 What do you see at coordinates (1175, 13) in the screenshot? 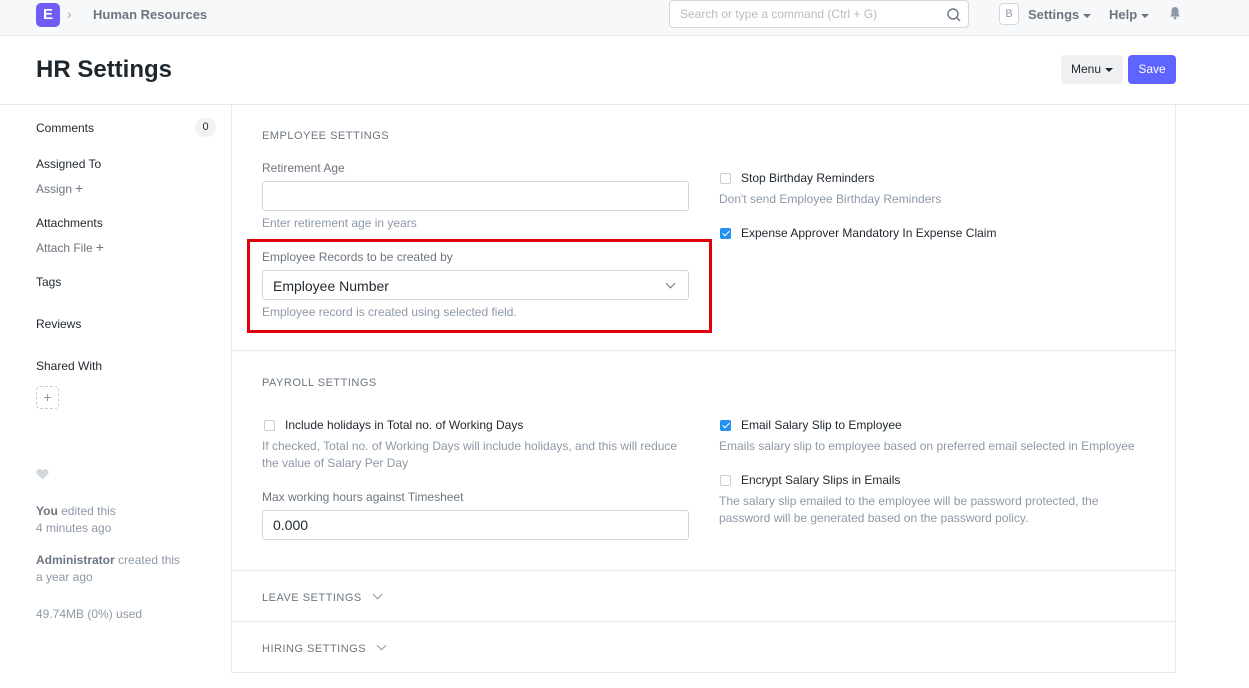
I see `notification-bell-icon` at bounding box center [1175, 13].